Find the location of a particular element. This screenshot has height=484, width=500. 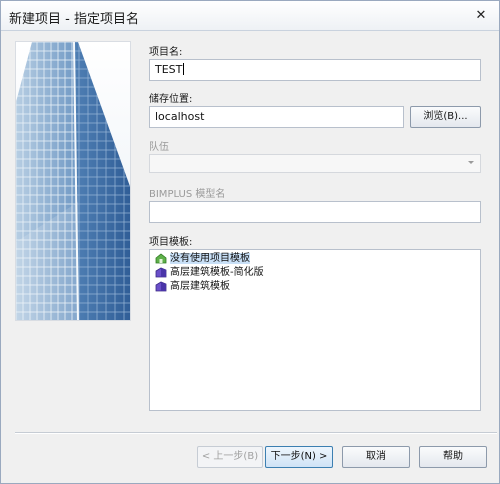

storage-location-label: 储存位置: is located at coordinates (171, 99).